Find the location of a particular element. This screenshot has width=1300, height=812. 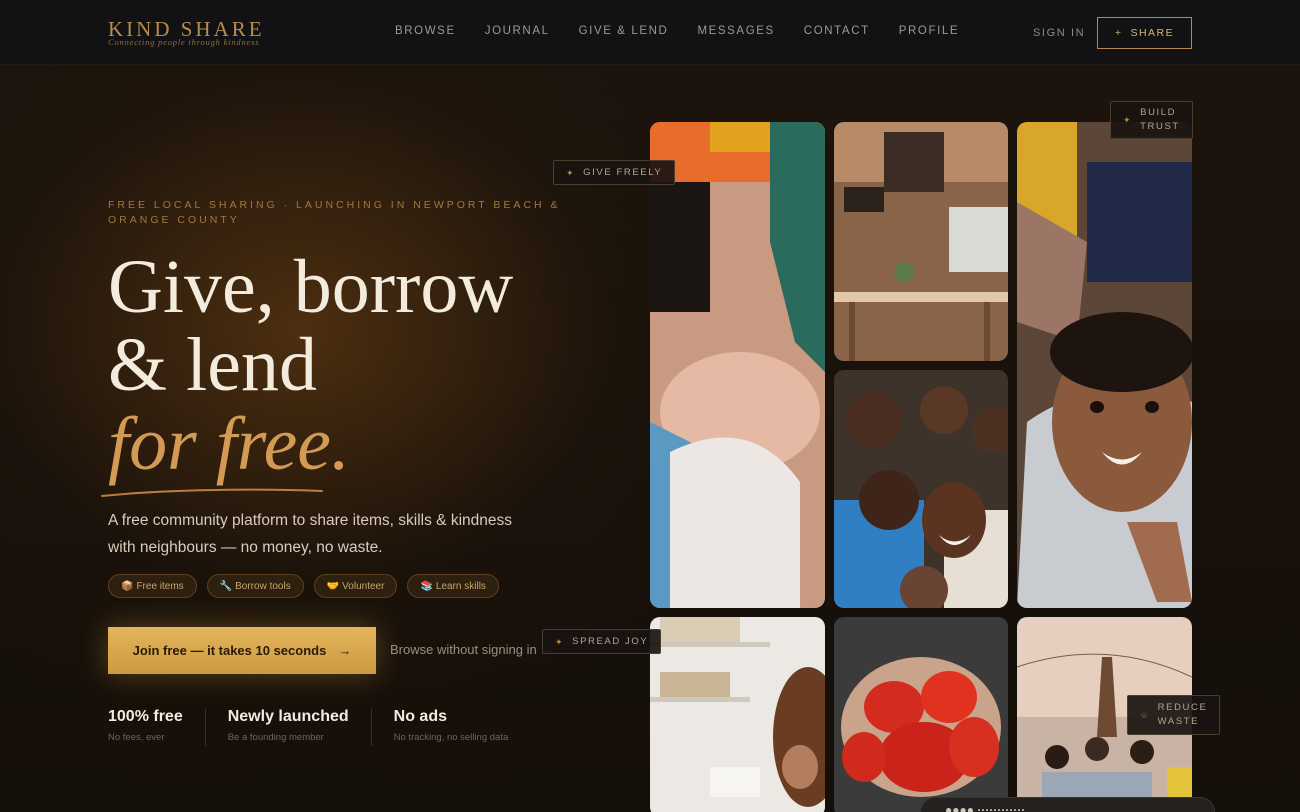

hero-headline: Give, borrow & lend is located at coordinates (310, 326).